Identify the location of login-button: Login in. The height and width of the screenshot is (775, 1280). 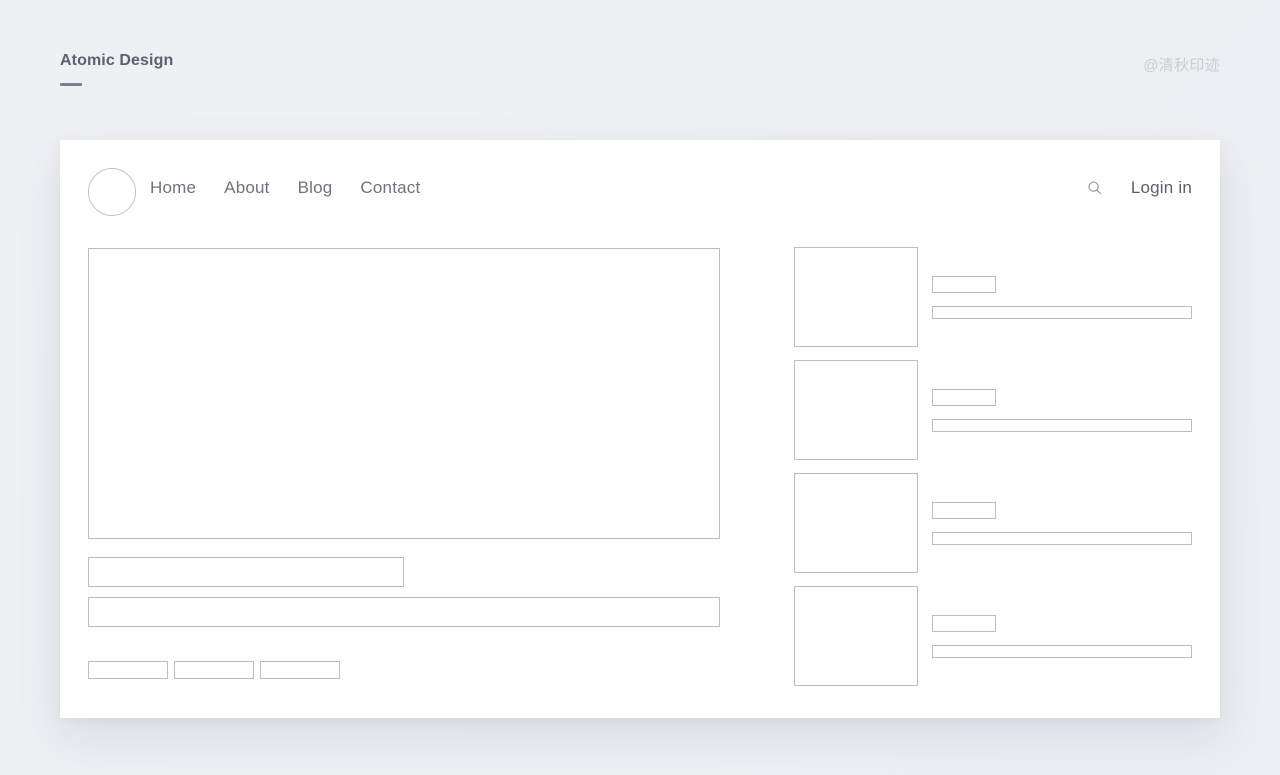
(1161, 188).